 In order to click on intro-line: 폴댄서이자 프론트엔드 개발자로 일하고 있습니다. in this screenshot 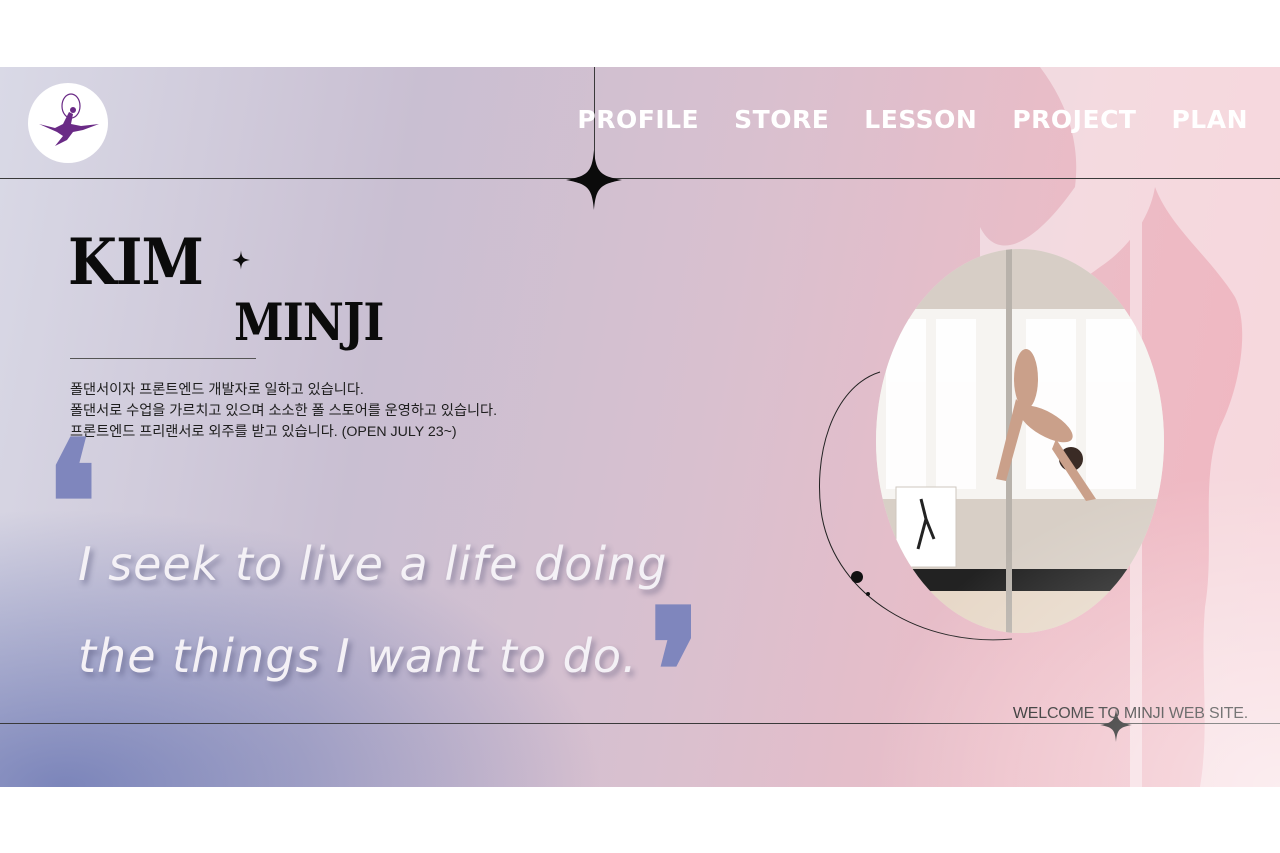, I will do `click(217, 390)`.